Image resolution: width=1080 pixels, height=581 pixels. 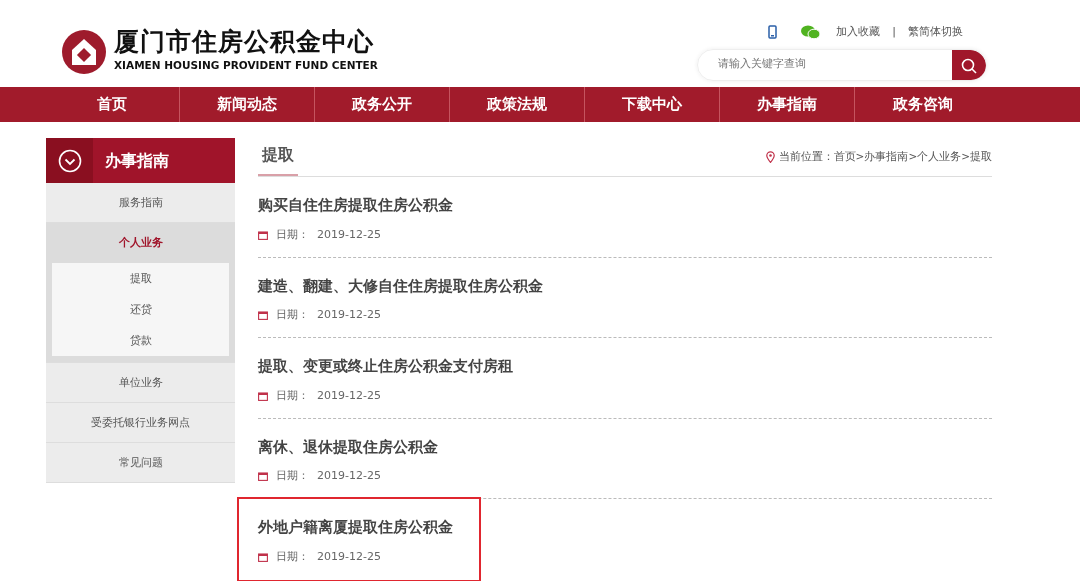 What do you see at coordinates (140, 278) in the screenshot?
I see `submenu-item: 提取` at bounding box center [140, 278].